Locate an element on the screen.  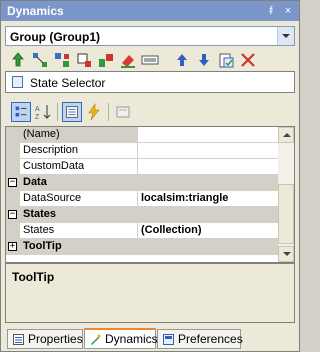
vertical-scrollbar is located at coordinates (286, 194).